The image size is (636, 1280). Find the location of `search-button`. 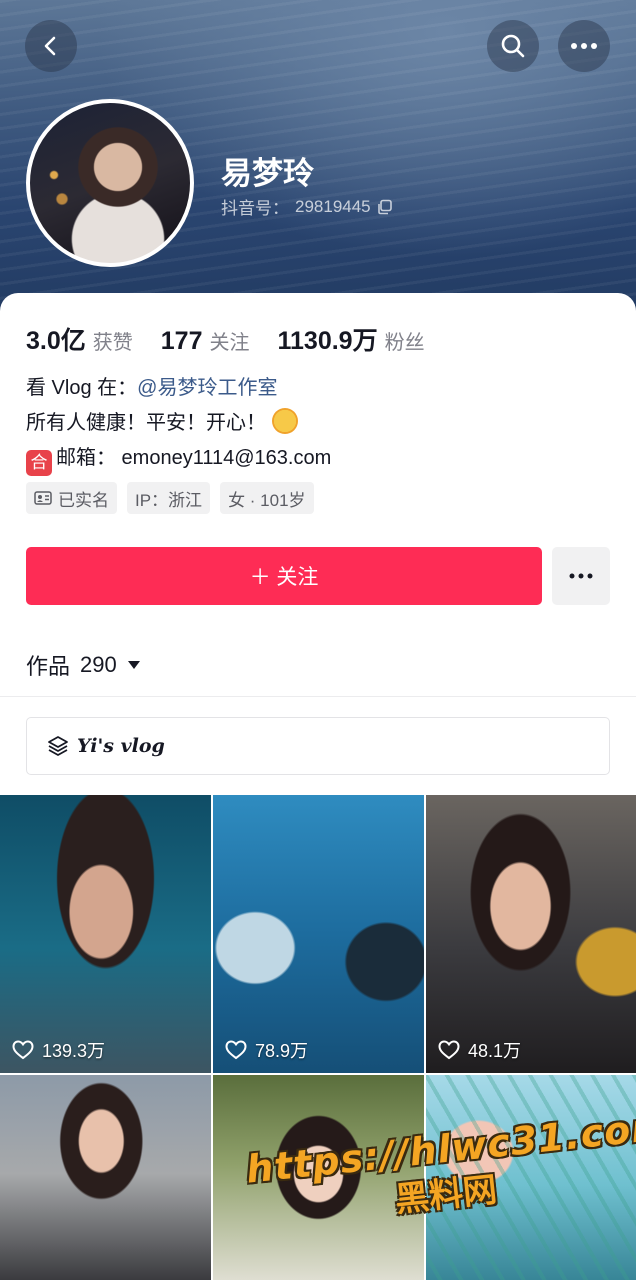

search-button is located at coordinates (513, 46).